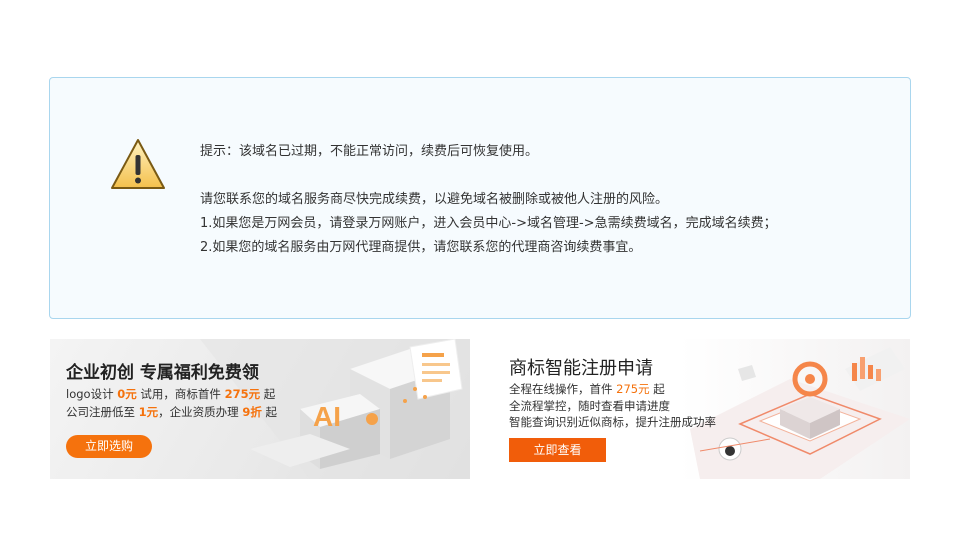  I want to click on banner-right-line-1: 全程在线操作，首件 275元 起, so click(587, 389).